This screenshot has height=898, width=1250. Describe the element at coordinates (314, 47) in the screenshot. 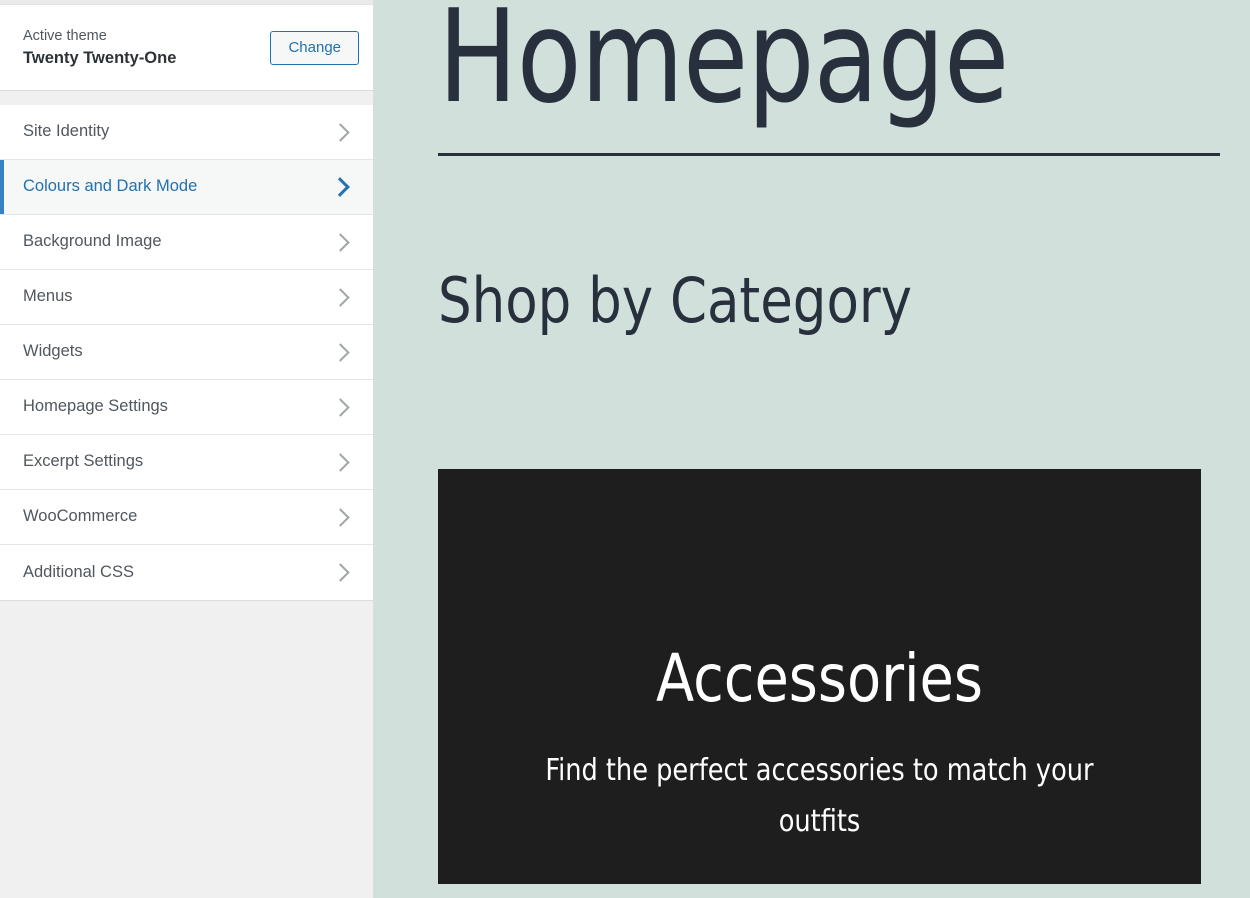

I see `change-theme-button: Change` at that location.